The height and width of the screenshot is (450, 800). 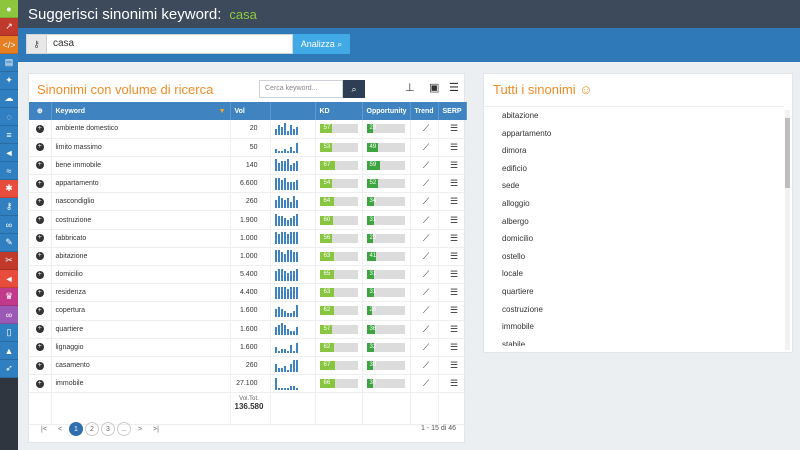 What do you see at coordinates (9, 45) in the screenshot?
I see `code-icon: </>` at bounding box center [9, 45].